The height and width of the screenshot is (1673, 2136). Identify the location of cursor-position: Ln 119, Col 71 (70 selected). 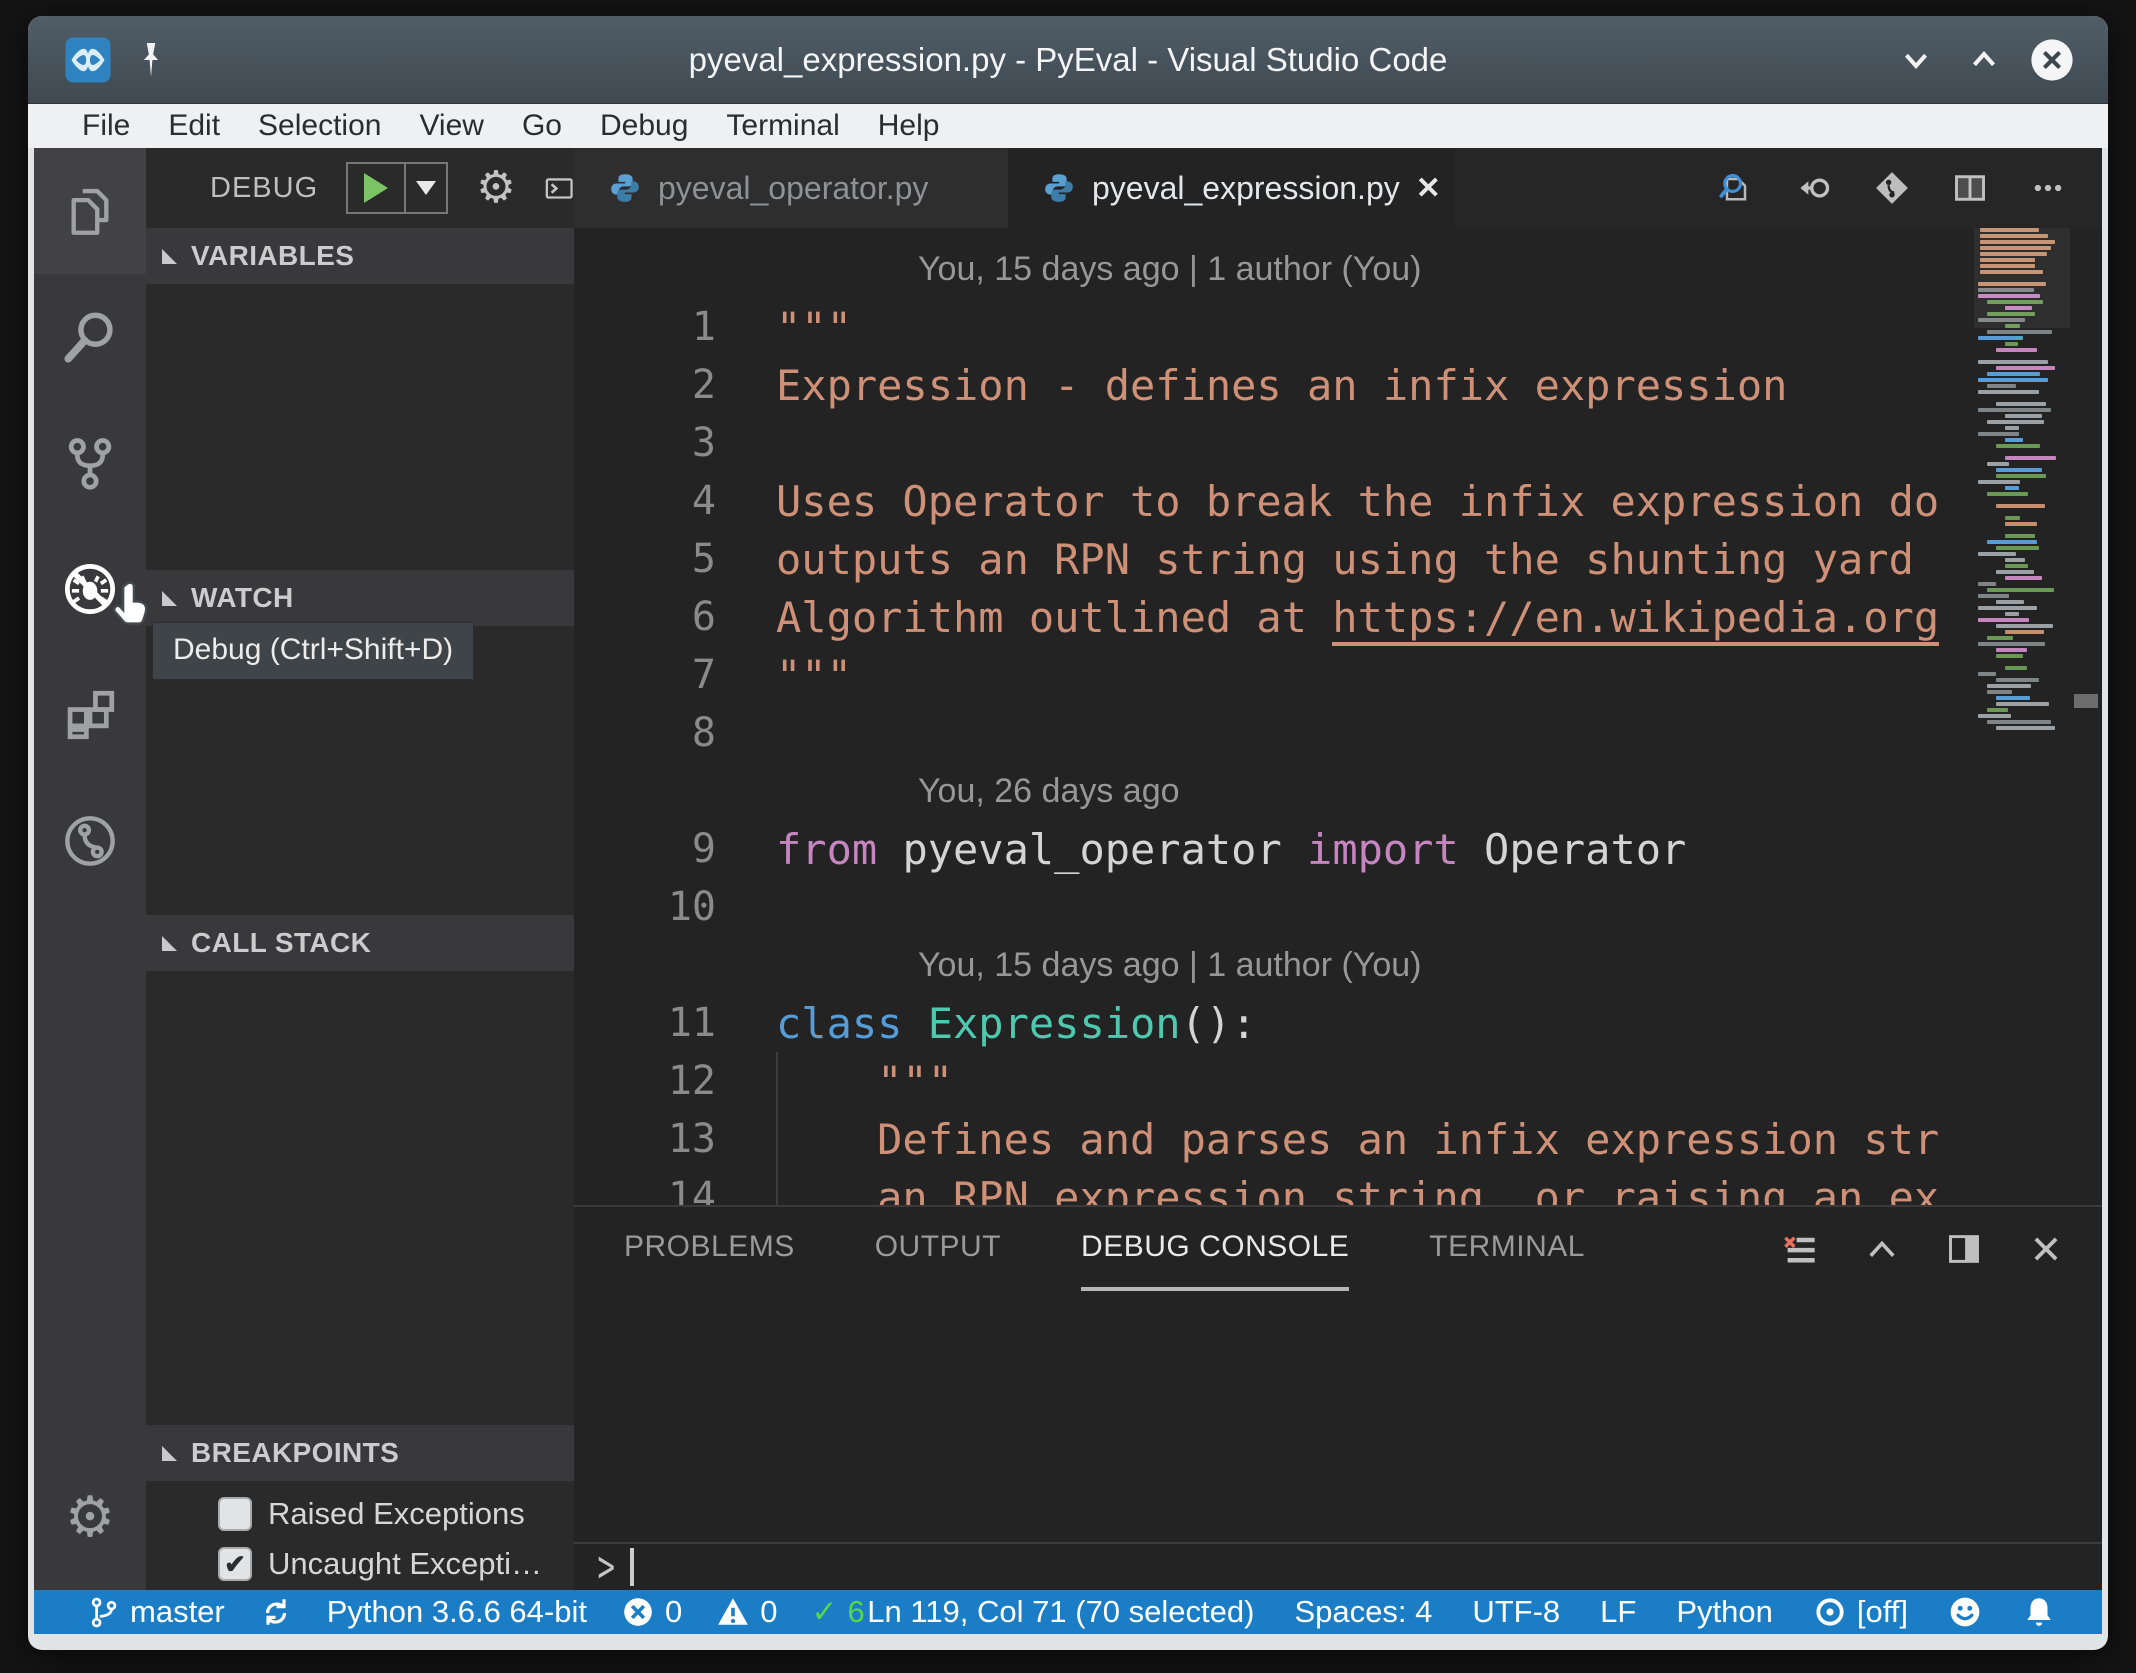
(1060, 1612).